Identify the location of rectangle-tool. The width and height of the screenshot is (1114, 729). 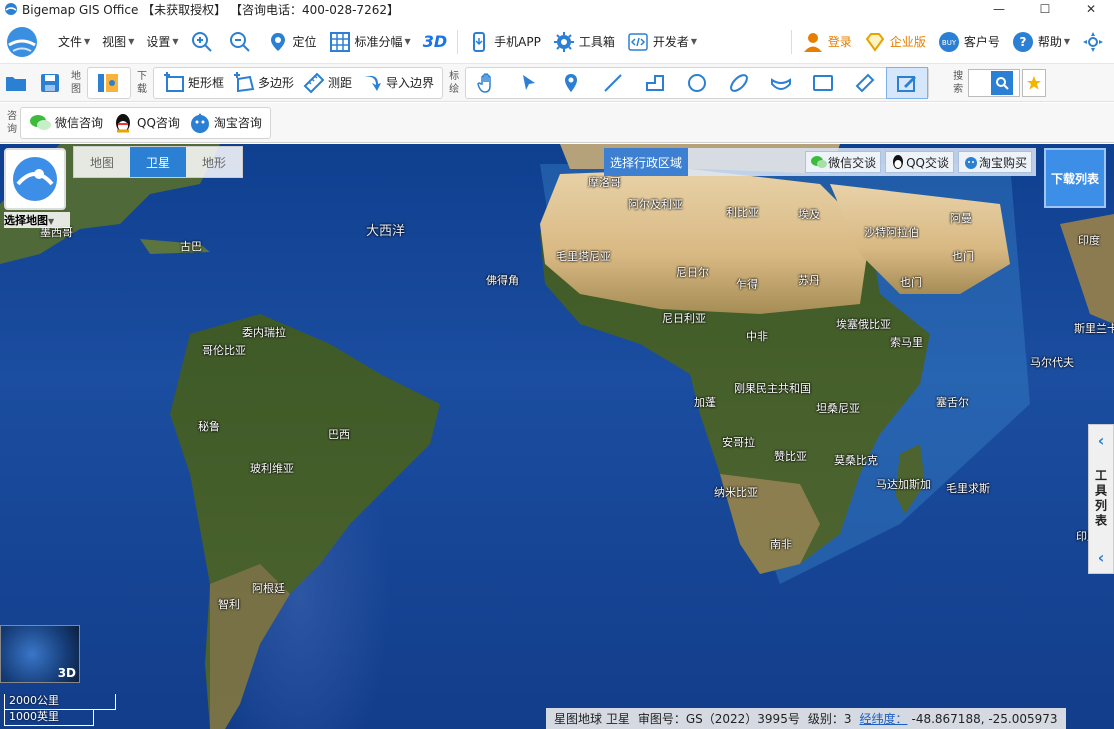
(823, 83).